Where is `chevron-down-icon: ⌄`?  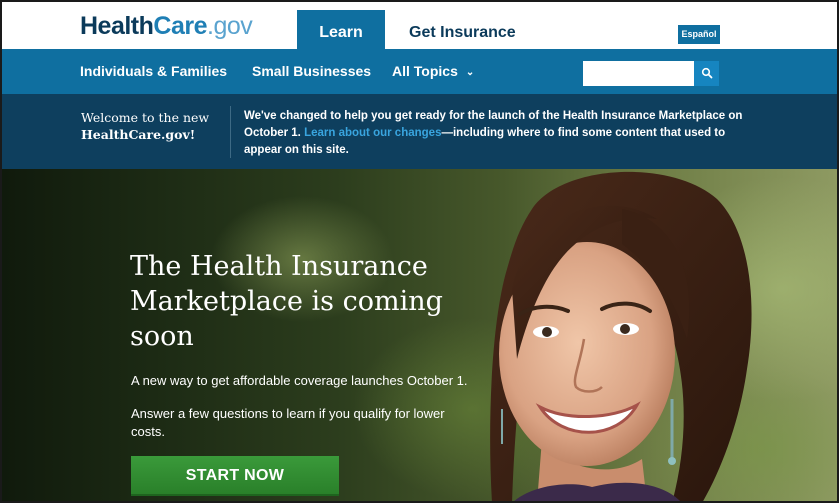
chevron-down-icon: ⌄ is located at coordinates (470, 72).